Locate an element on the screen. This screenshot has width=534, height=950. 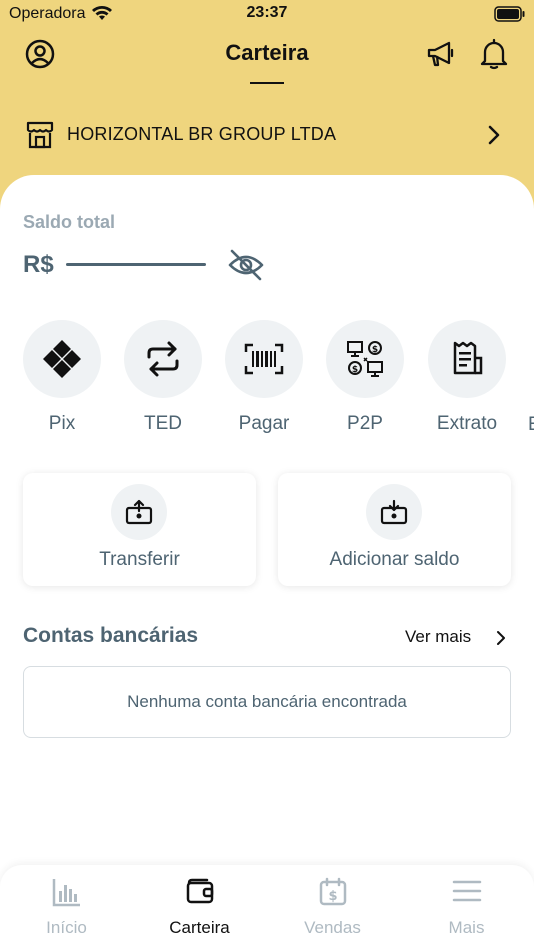
card-label: Transferir is located at coordinates (139, 559).